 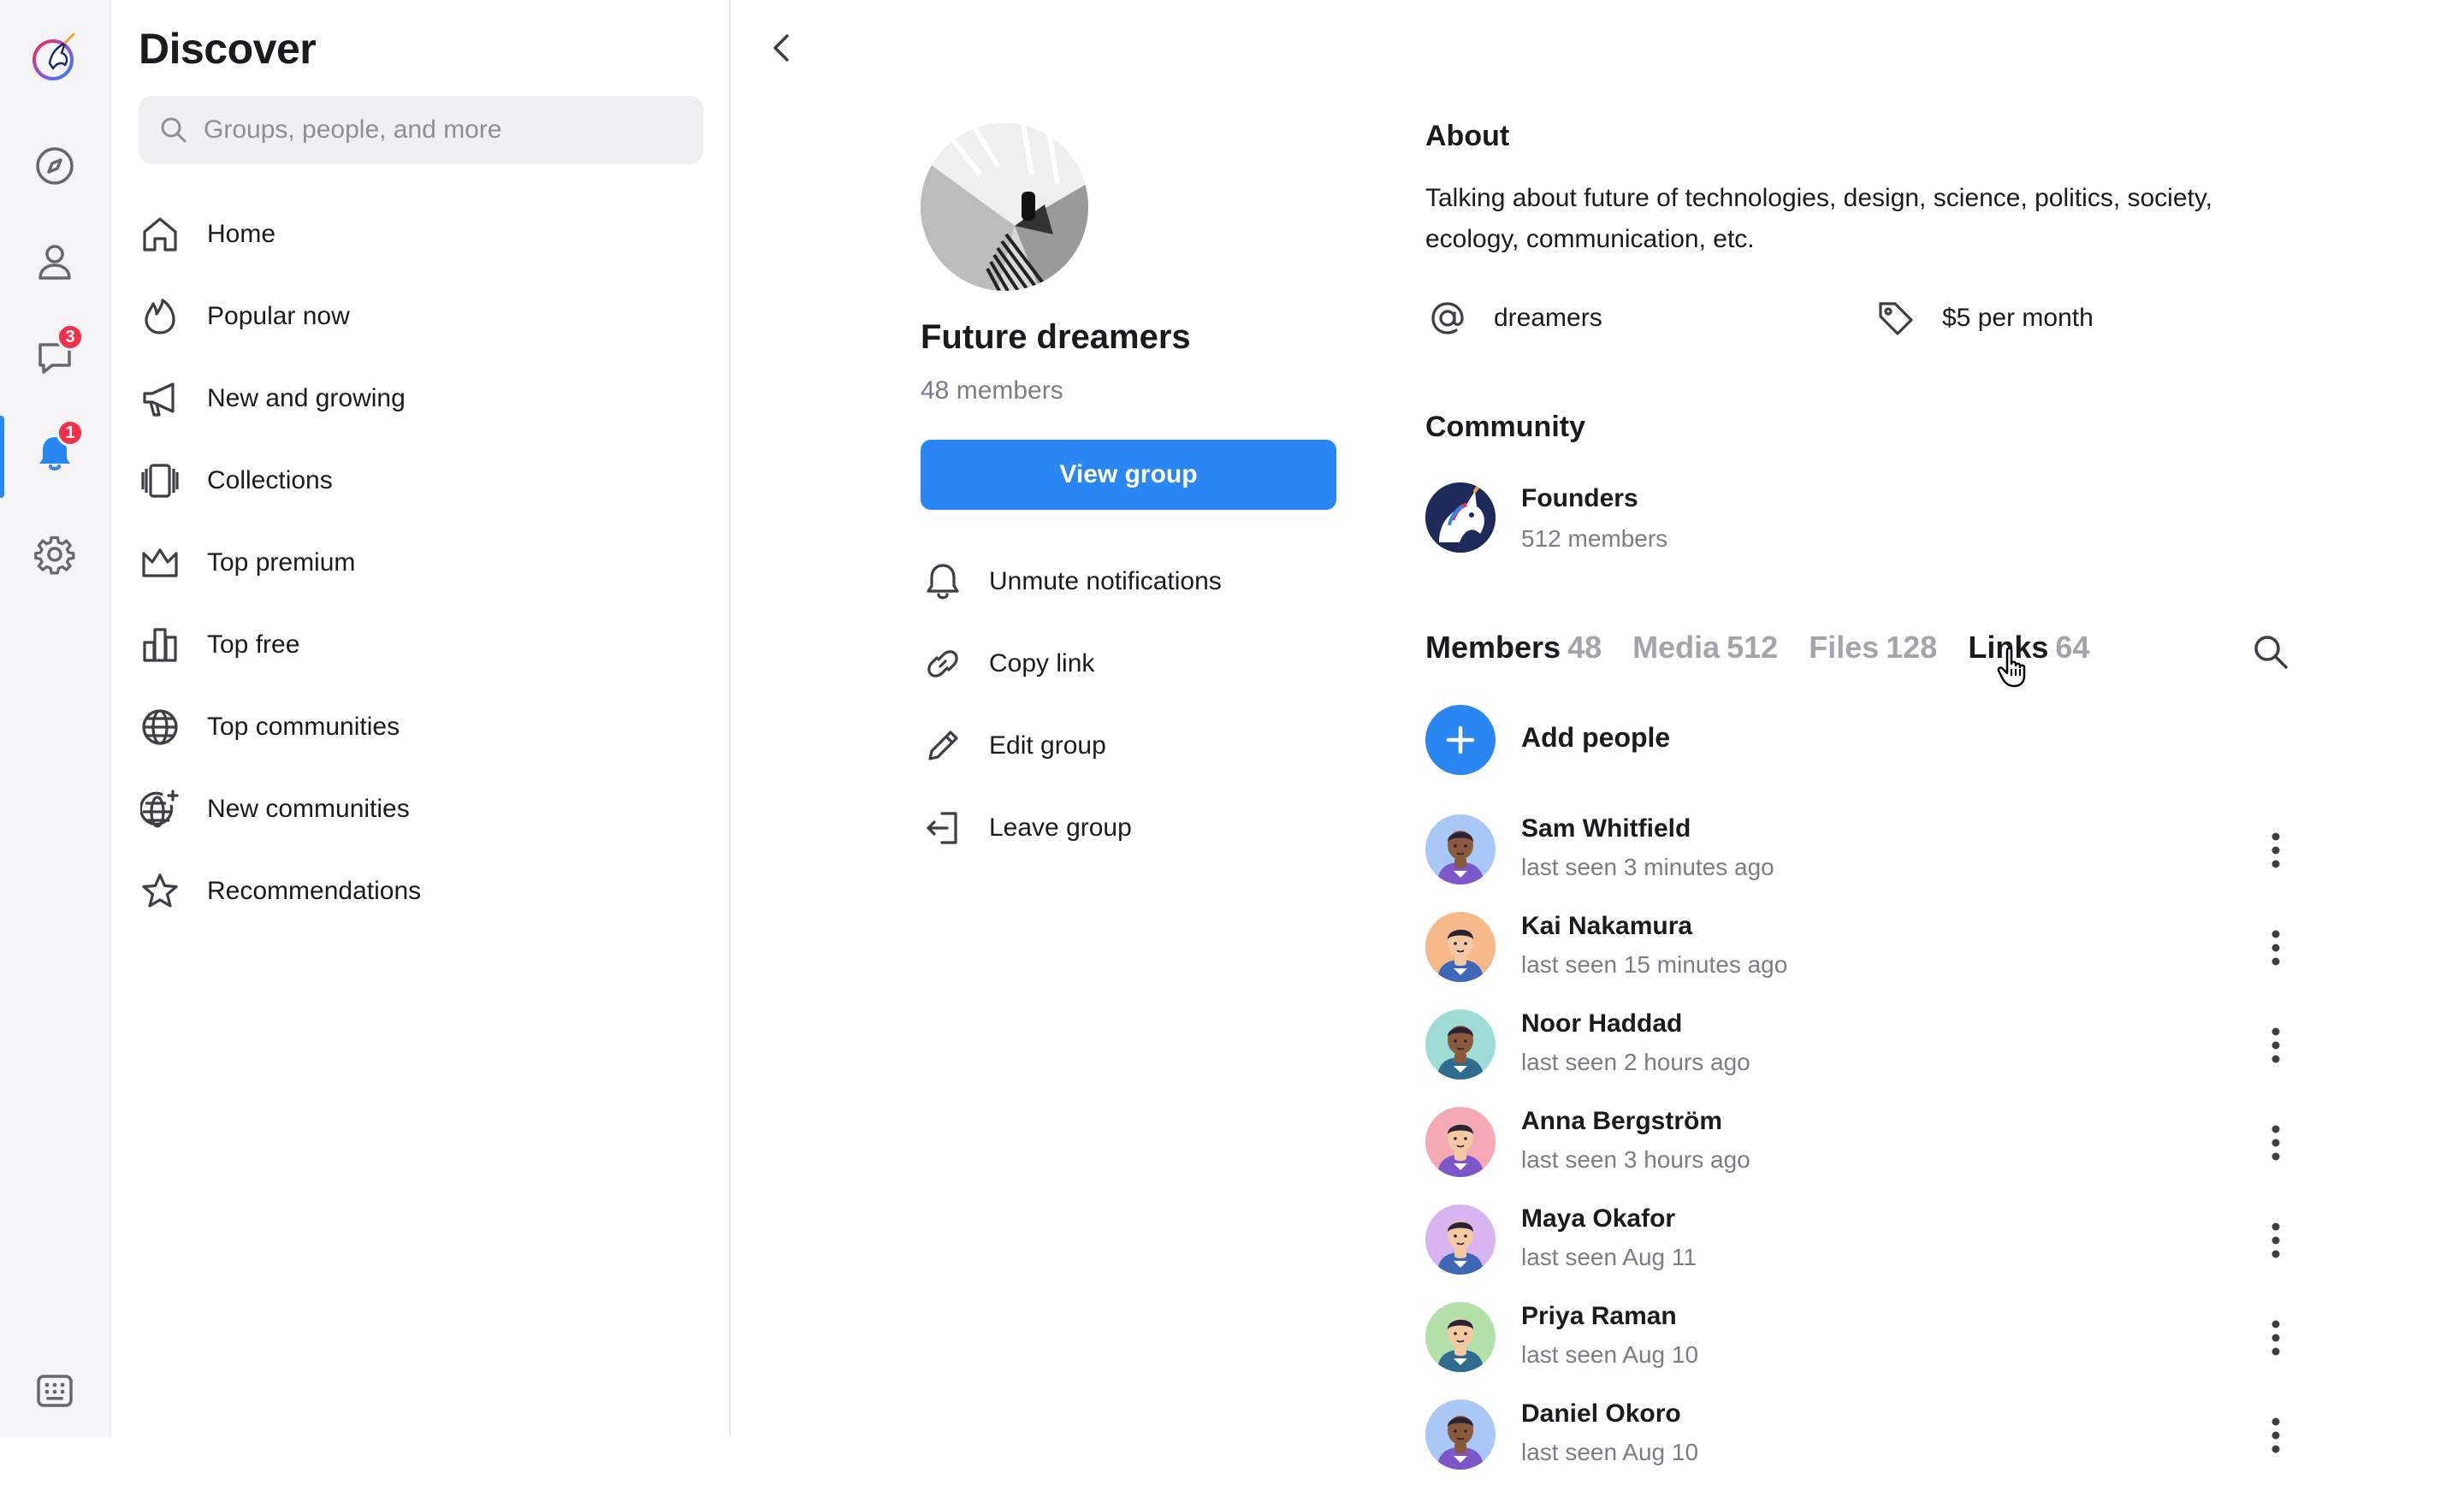 What do you see at coordinates (281, 562) in the screenshot?
I see `sidebar-item-label: Top premium` at bounding box center [281, 562].